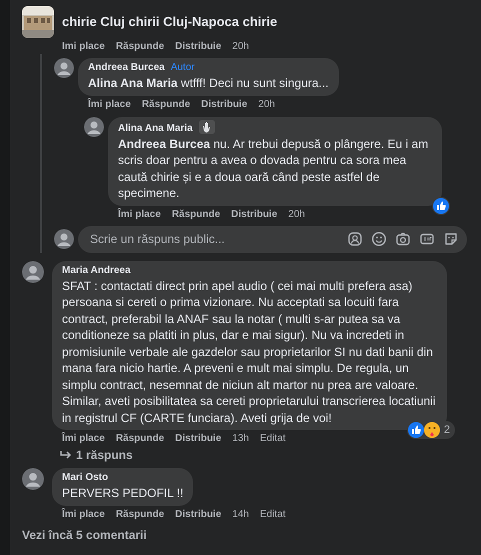 The height and width of the screenshot is (555, 481). I want to click on sticker-avatar-icon, so click(355, 239).